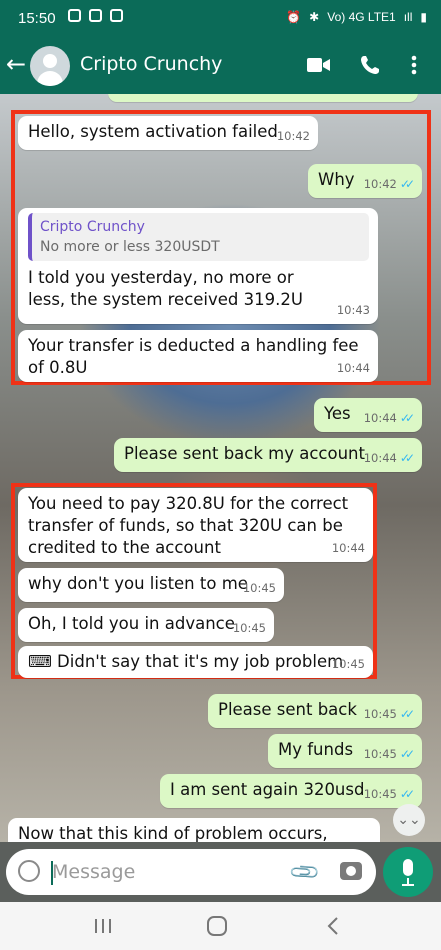 The image size is (441, 950). Describe the element at coordinates (345, 751) in the screenshot. I see `outgoing-message: My funds 10:45 ✓✓` at that location.